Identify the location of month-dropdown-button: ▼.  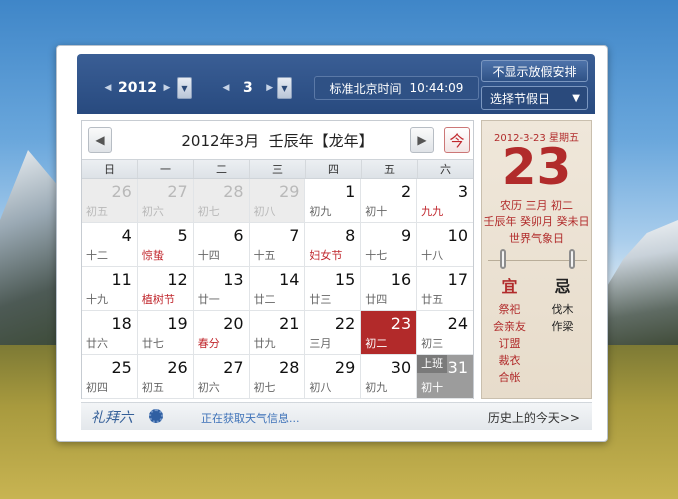
(284, 88).